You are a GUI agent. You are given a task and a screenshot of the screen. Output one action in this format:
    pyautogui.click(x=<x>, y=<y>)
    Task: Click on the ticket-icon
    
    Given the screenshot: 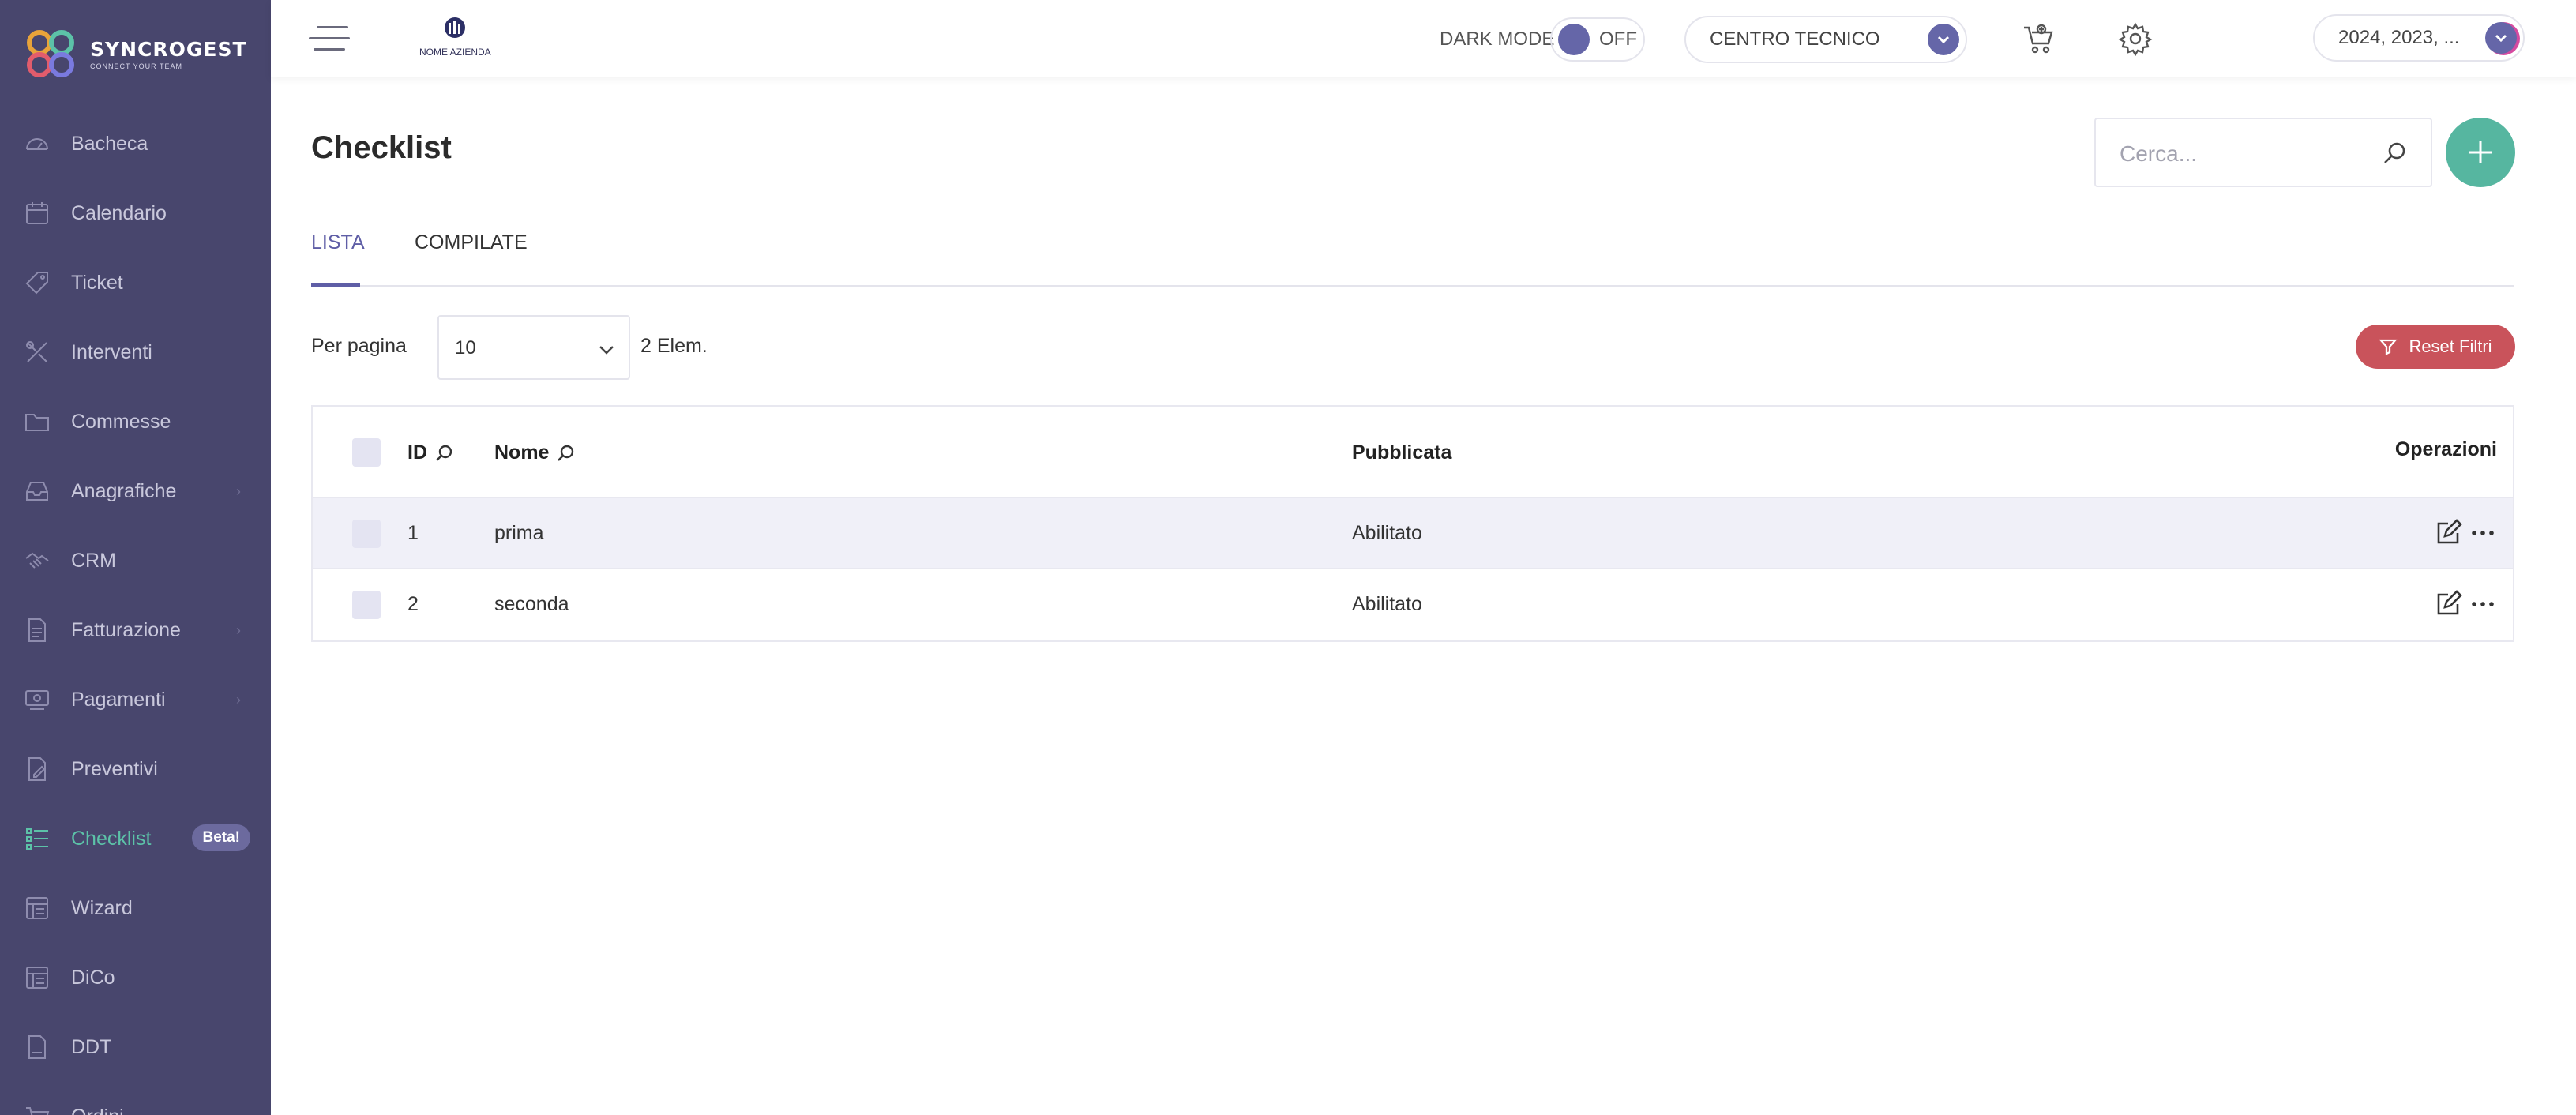 What is the action you would take?
    pyautogui.click(x=37, y=282)
    